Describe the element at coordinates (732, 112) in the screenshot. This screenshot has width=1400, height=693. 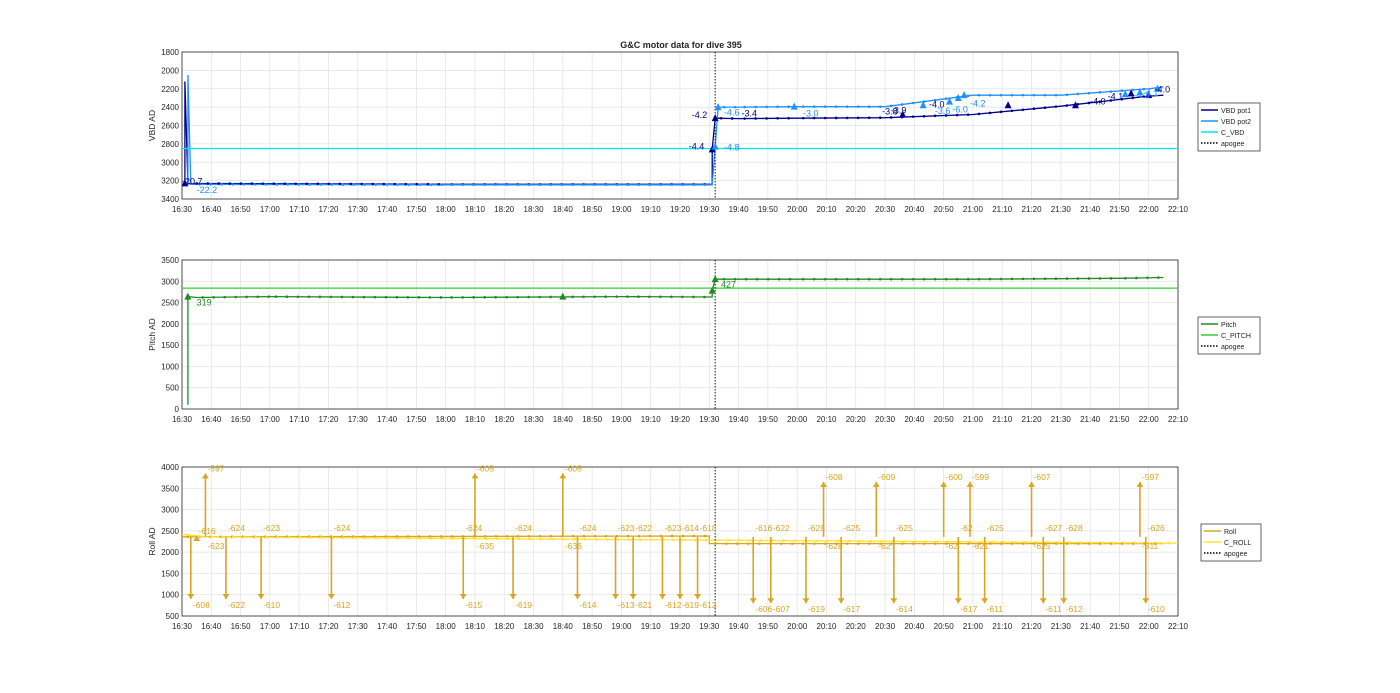
I see `annotation-label: -4.6` at that location.